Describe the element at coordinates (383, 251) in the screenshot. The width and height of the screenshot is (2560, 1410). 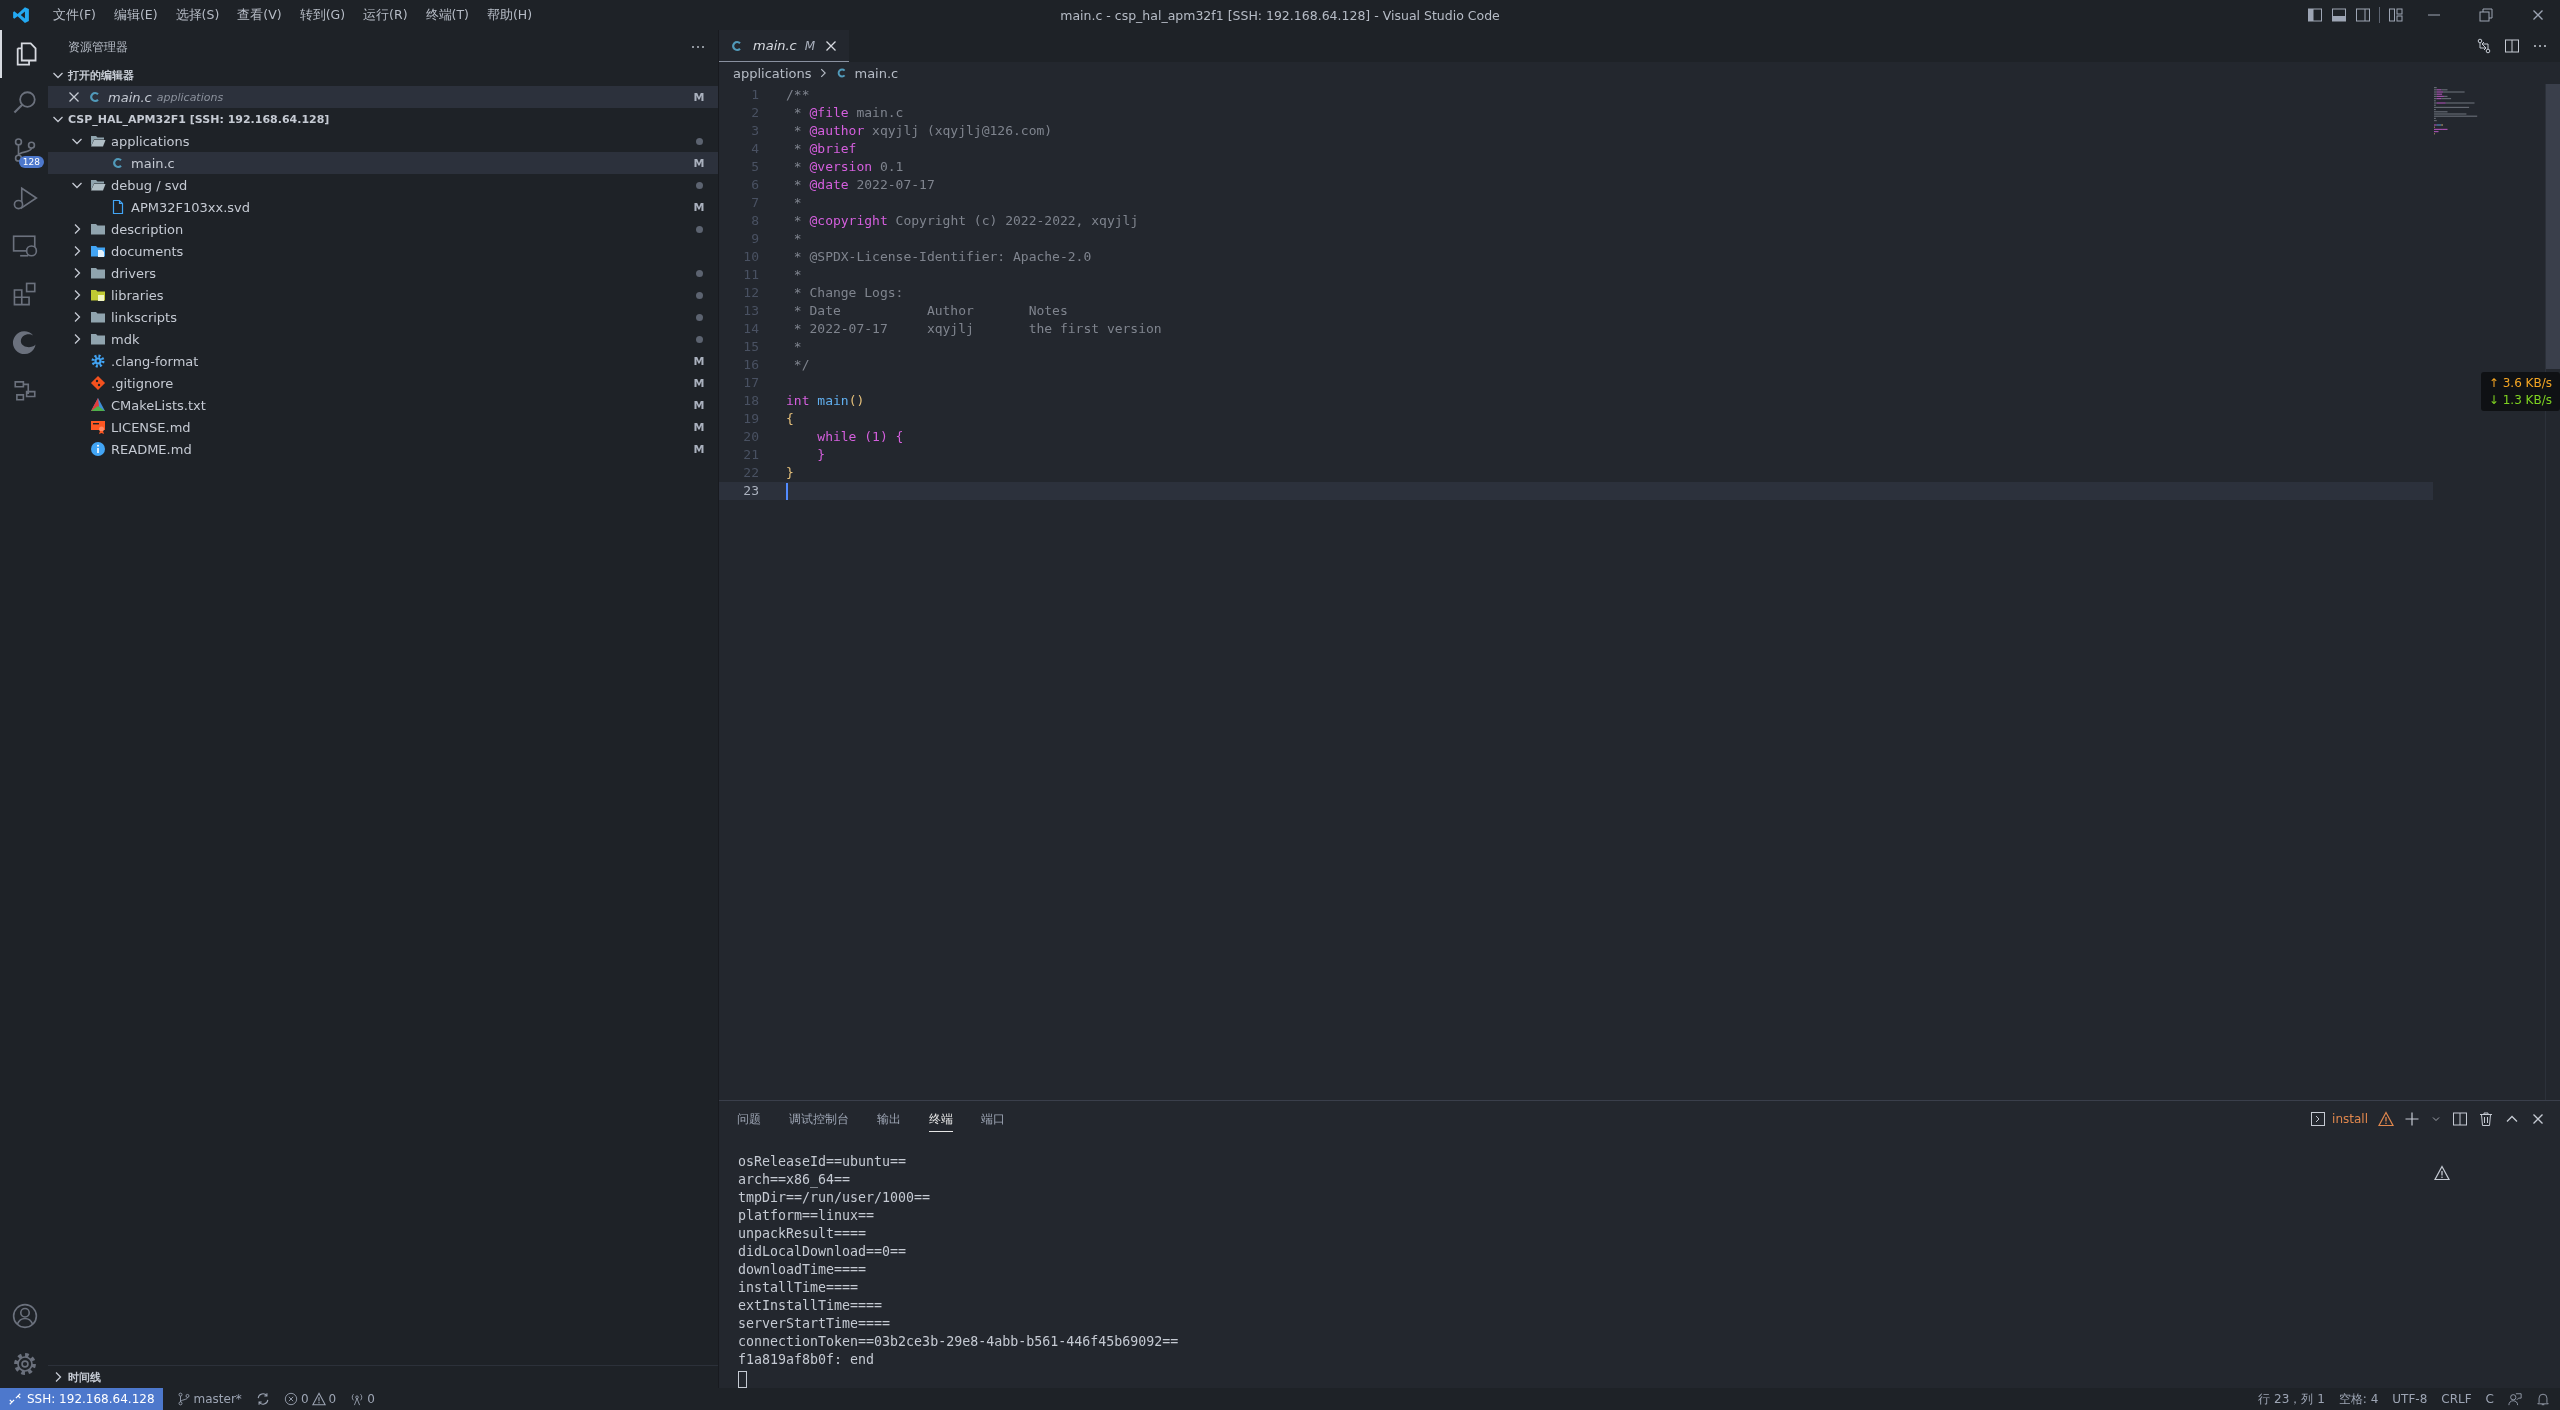
I see `tree-item: documents` at that location.